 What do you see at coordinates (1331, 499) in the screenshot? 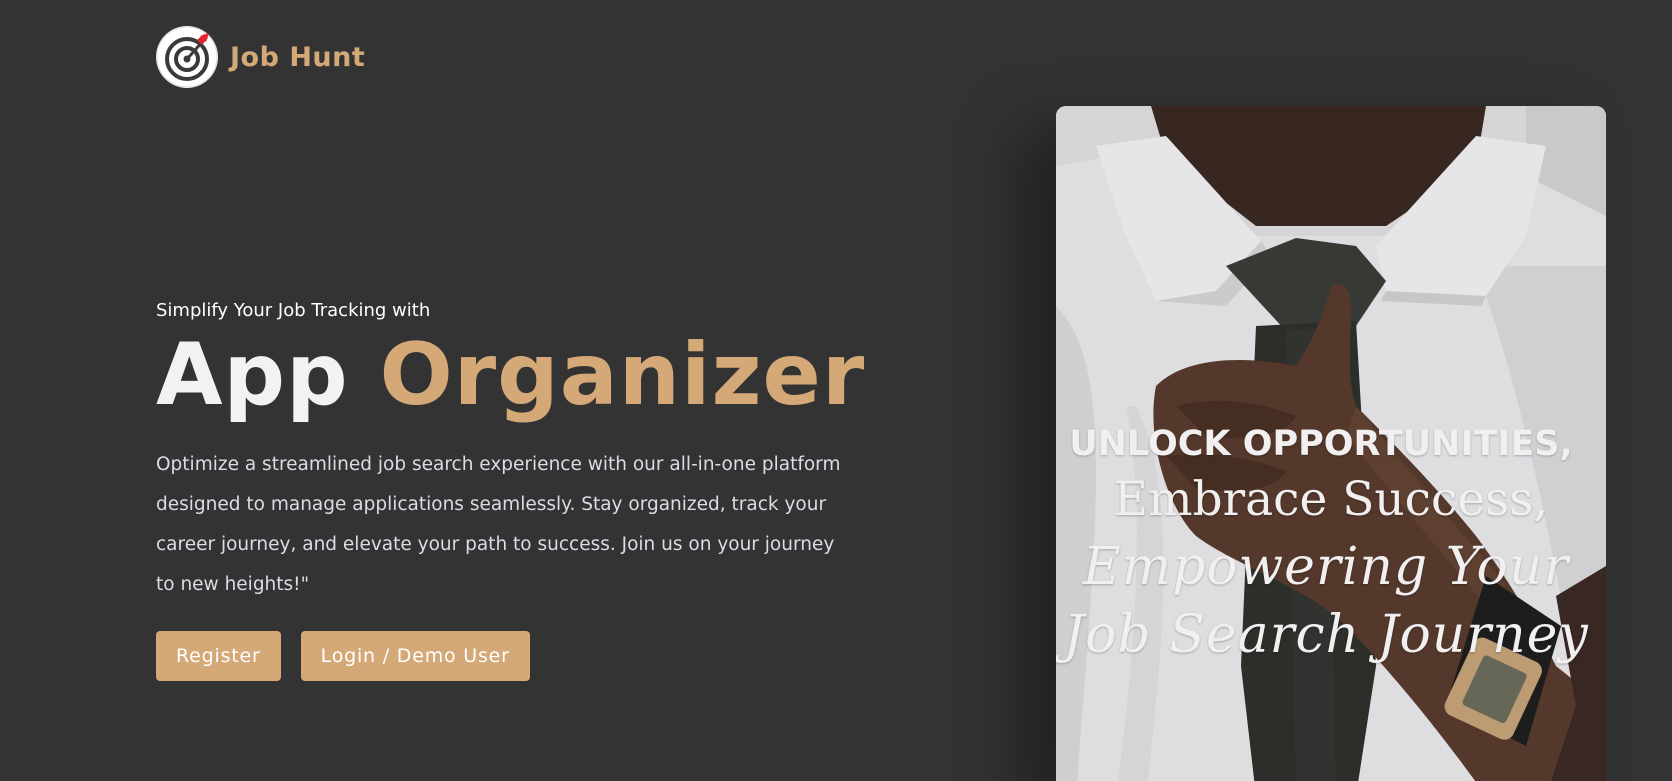
I see `card-line-embrace: Embrace Success,` at bounding box center [1331, 499].